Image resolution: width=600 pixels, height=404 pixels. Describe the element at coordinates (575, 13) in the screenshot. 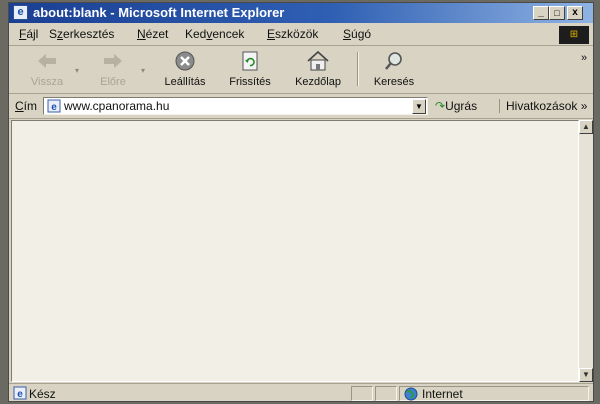

I see `close-button: x` at that location.